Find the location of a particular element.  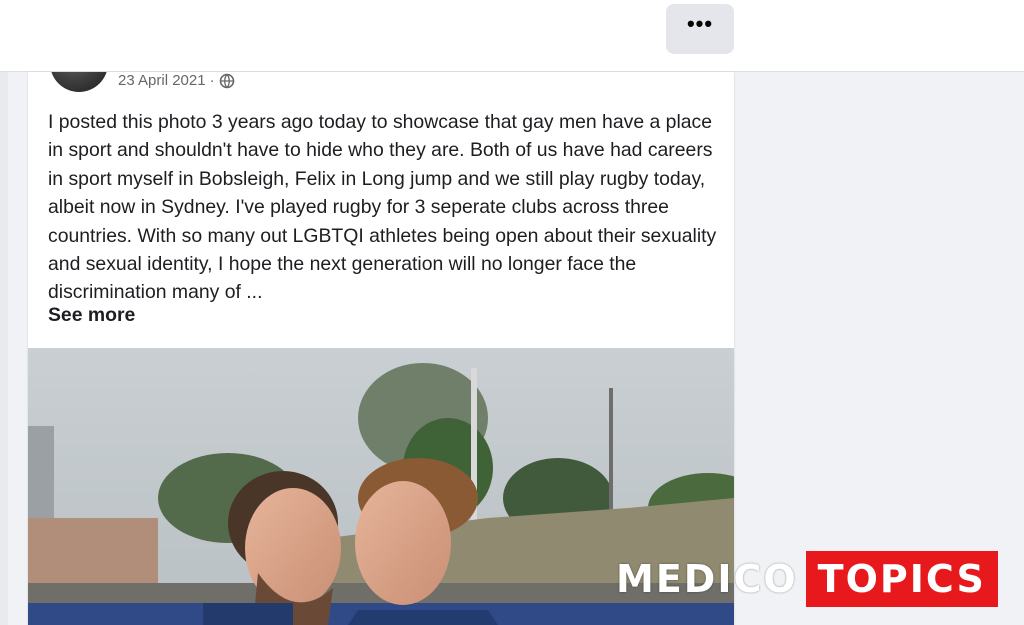

author-avatar is located at coordinates (79, 82).